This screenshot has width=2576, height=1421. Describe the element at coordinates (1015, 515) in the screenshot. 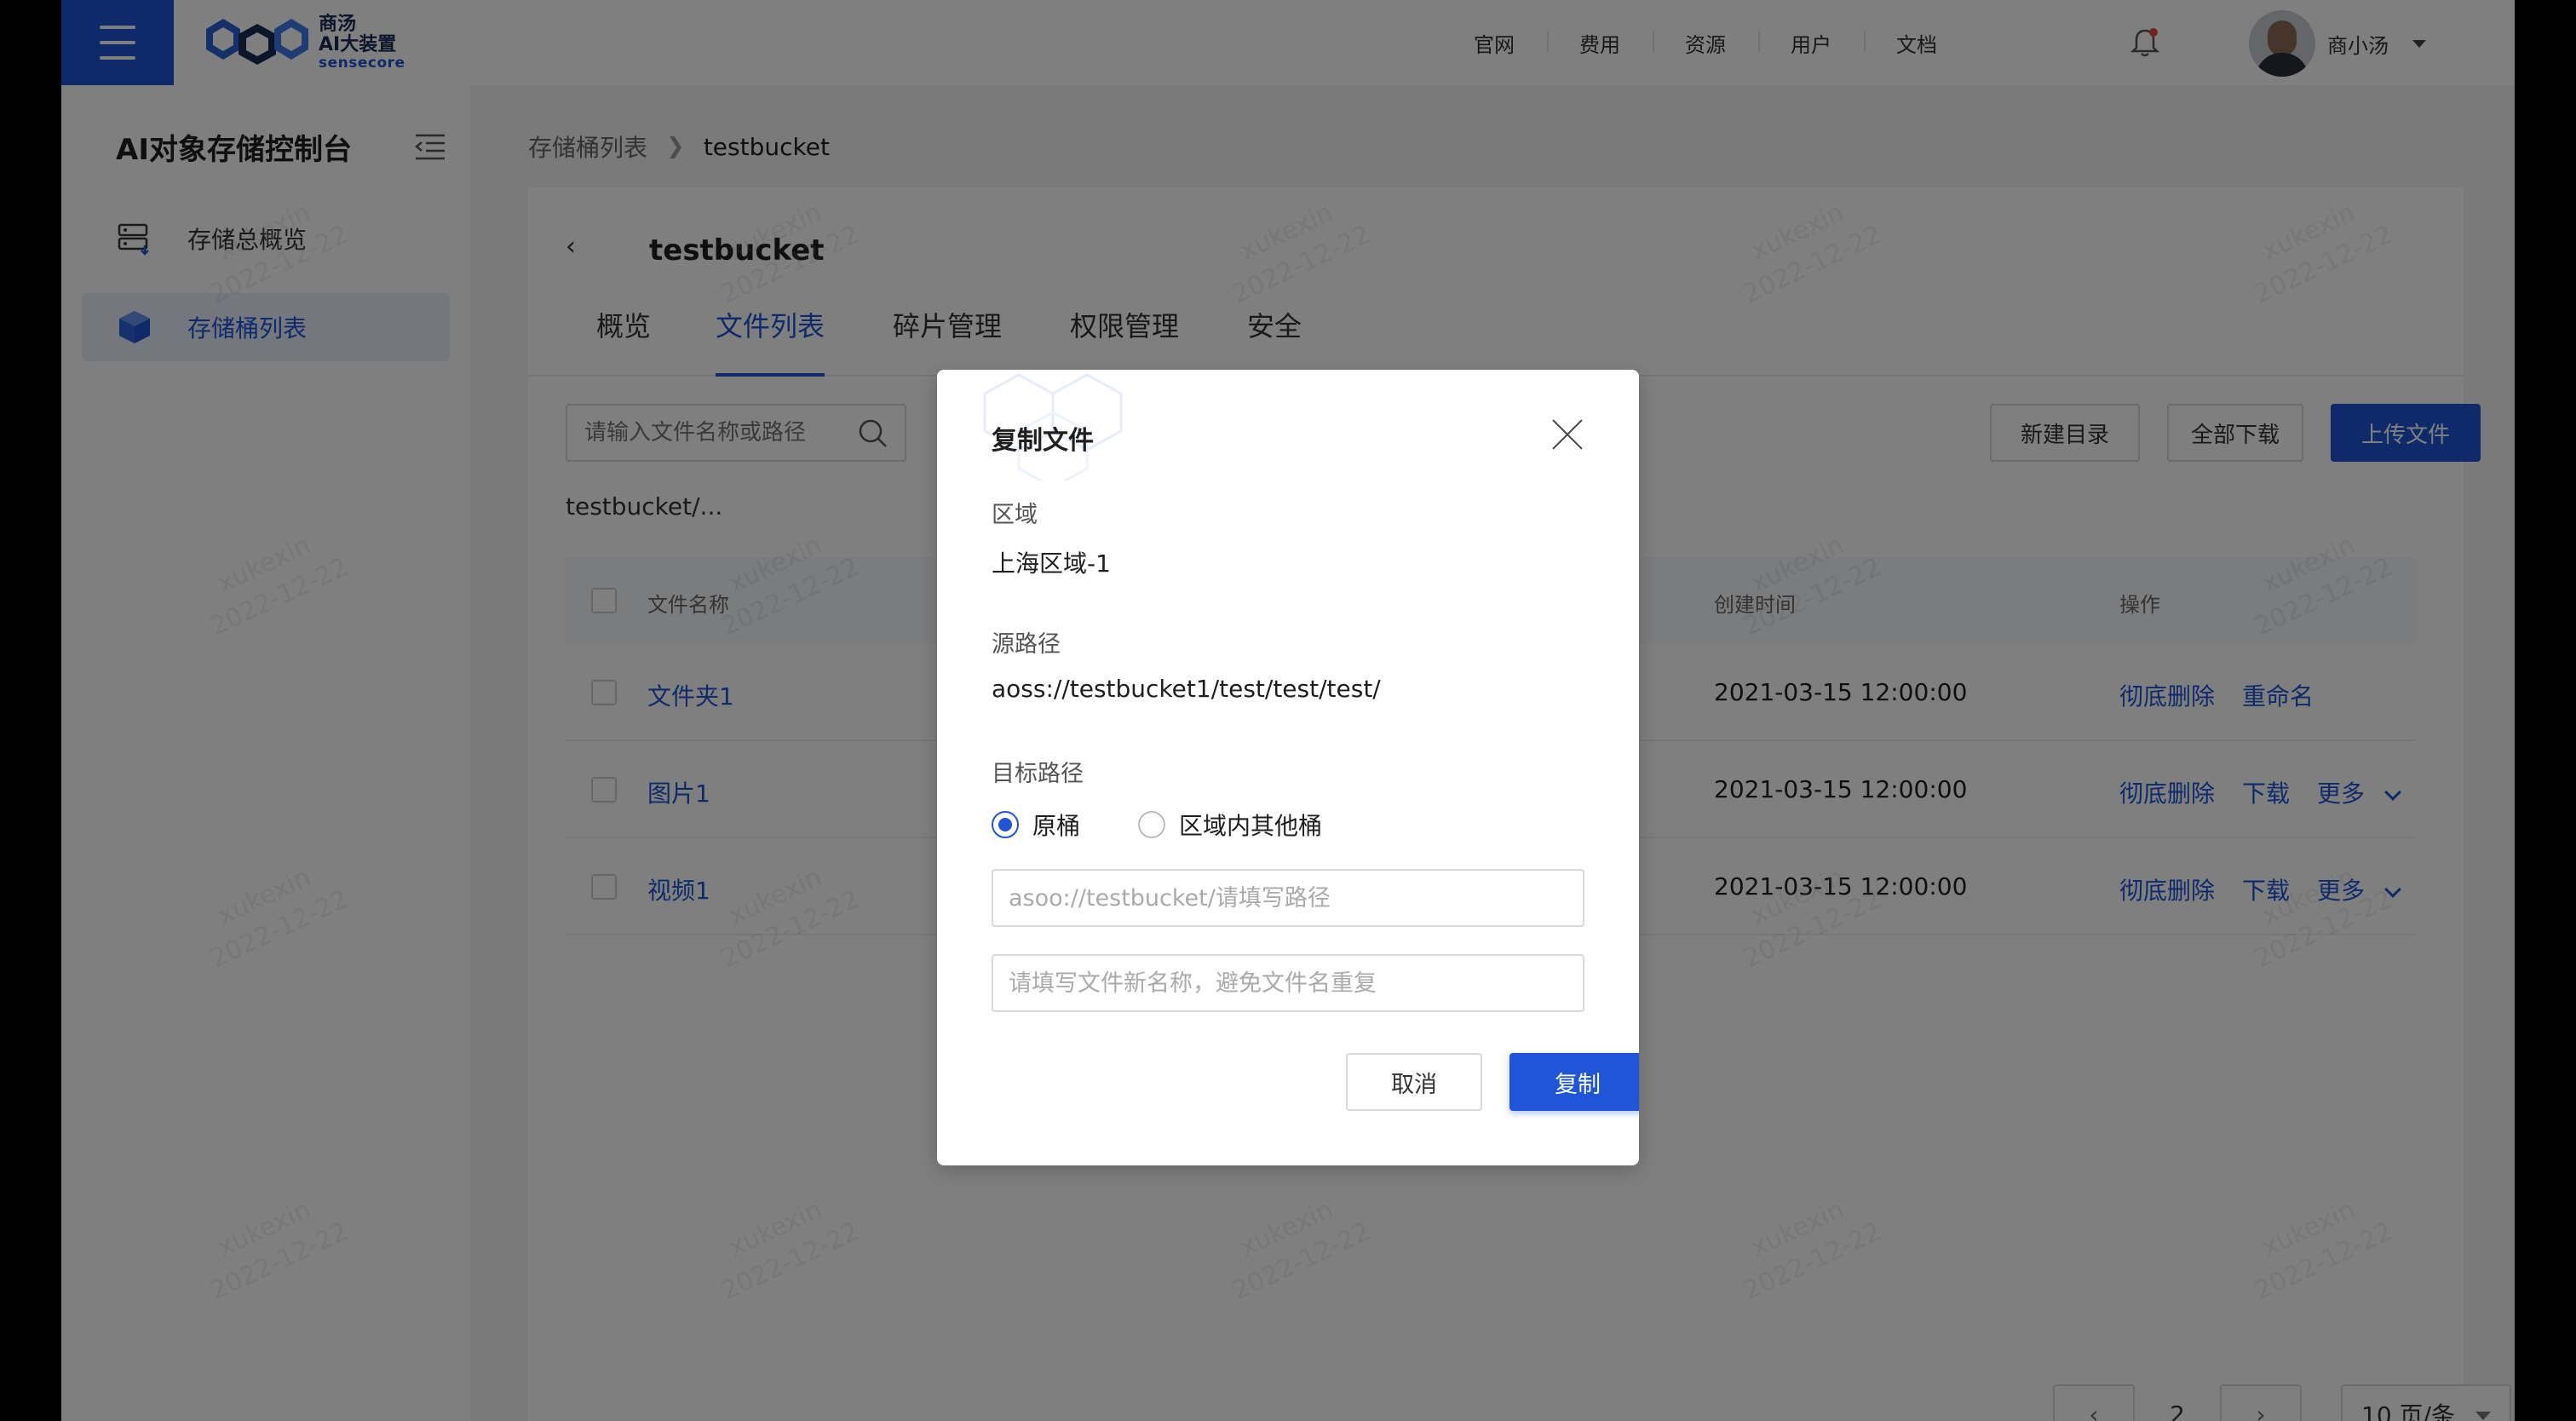

I see `region-label: 区域` at that location.